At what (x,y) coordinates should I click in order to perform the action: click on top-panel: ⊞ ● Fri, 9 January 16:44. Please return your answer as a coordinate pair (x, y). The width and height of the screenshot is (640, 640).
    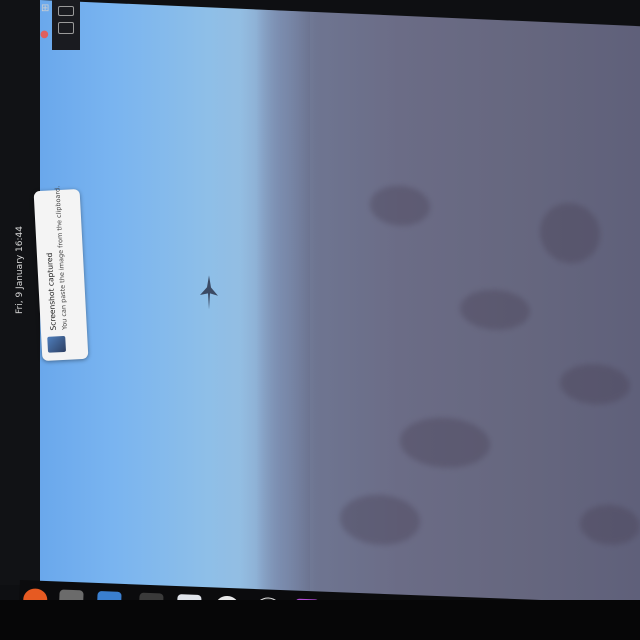
    Looking at the image, I should click on (24, 292).